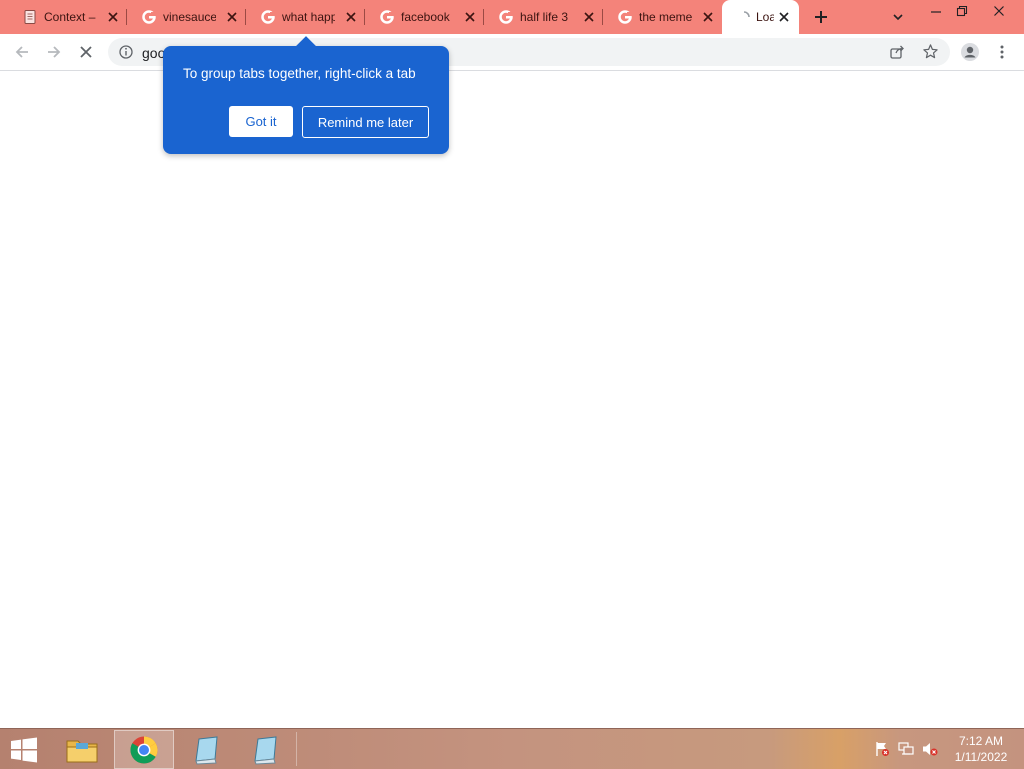 The image size is (1024, 769). I want to click on chevron-down-icon, so click(898, 17).